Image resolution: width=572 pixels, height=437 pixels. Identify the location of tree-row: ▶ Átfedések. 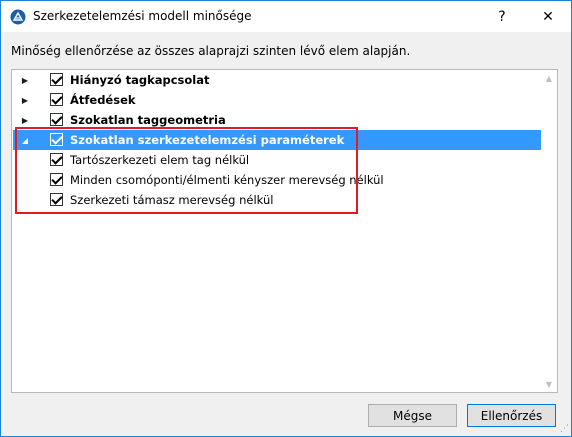
(277, 100).